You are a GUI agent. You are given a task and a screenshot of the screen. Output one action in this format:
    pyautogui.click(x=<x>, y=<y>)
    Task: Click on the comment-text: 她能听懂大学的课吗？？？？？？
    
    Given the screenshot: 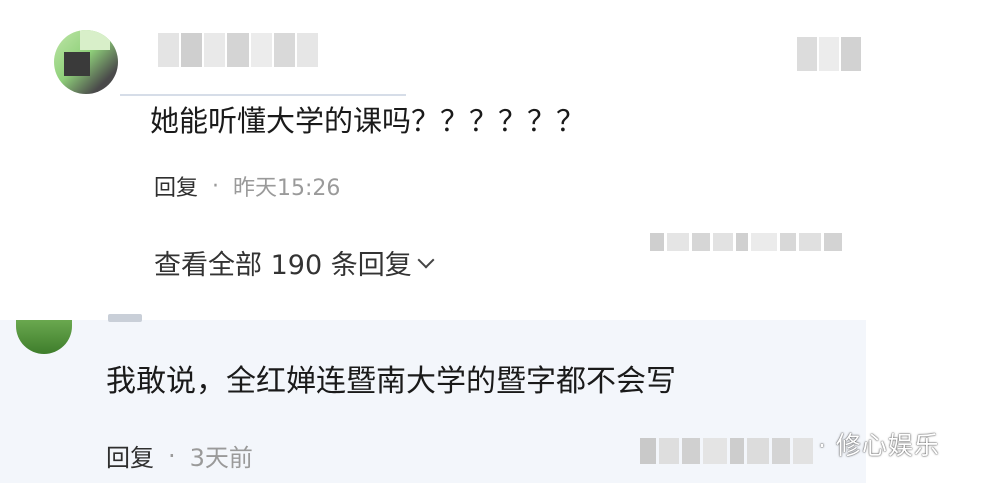 What is the action you would take?
    pyautogui.click(x=368, y=121)
    